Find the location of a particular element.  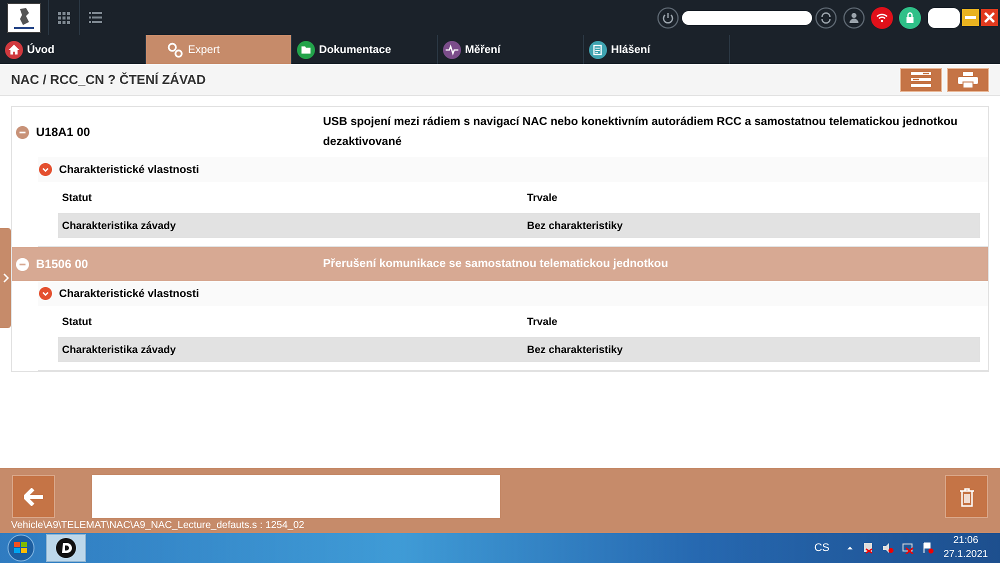

gears-icon is located at coordinates (175, 49).